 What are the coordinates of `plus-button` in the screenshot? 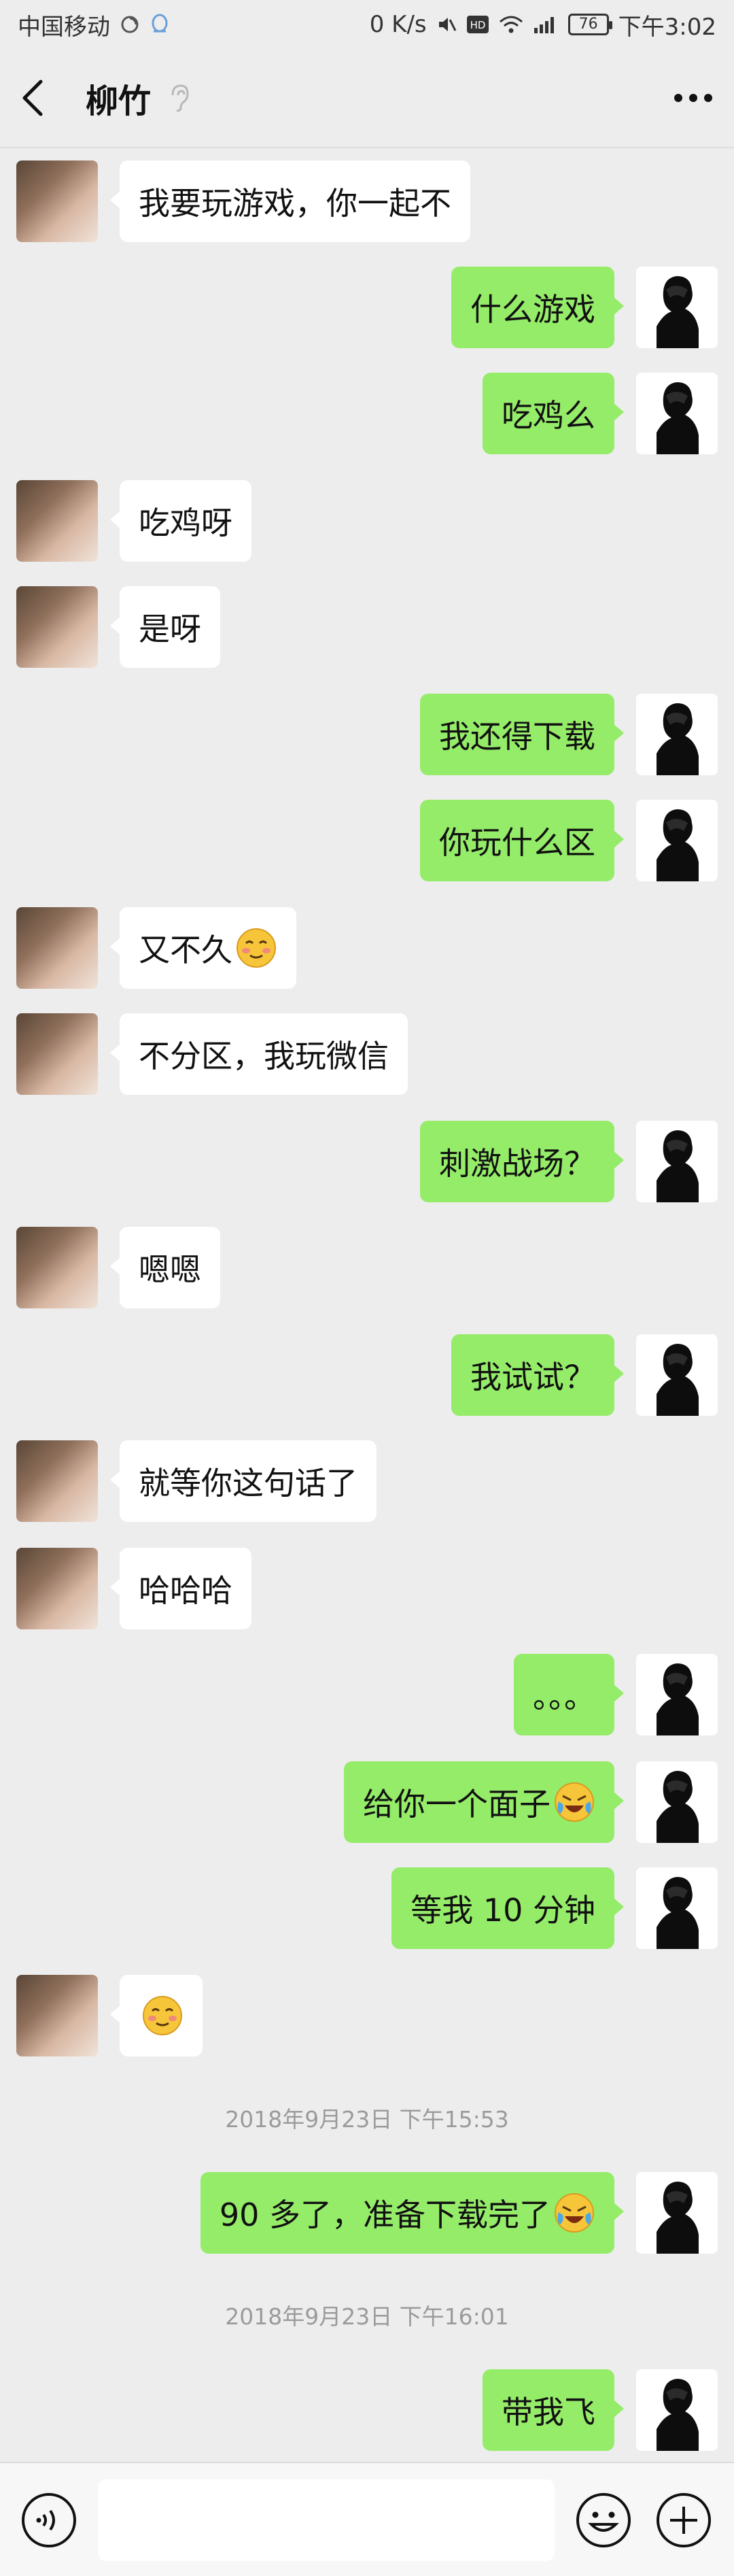 It's located at (683, 2520).